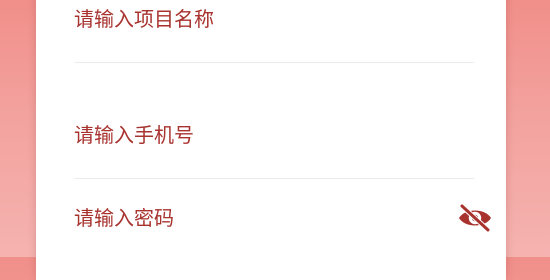 Image resolution: width=550 pixels, height=280 pixels. What do you see at coordinates (274, 20) in the screenshot?
I see `project-name-field: 请输入项目名称` at bounding box center [274, 20].